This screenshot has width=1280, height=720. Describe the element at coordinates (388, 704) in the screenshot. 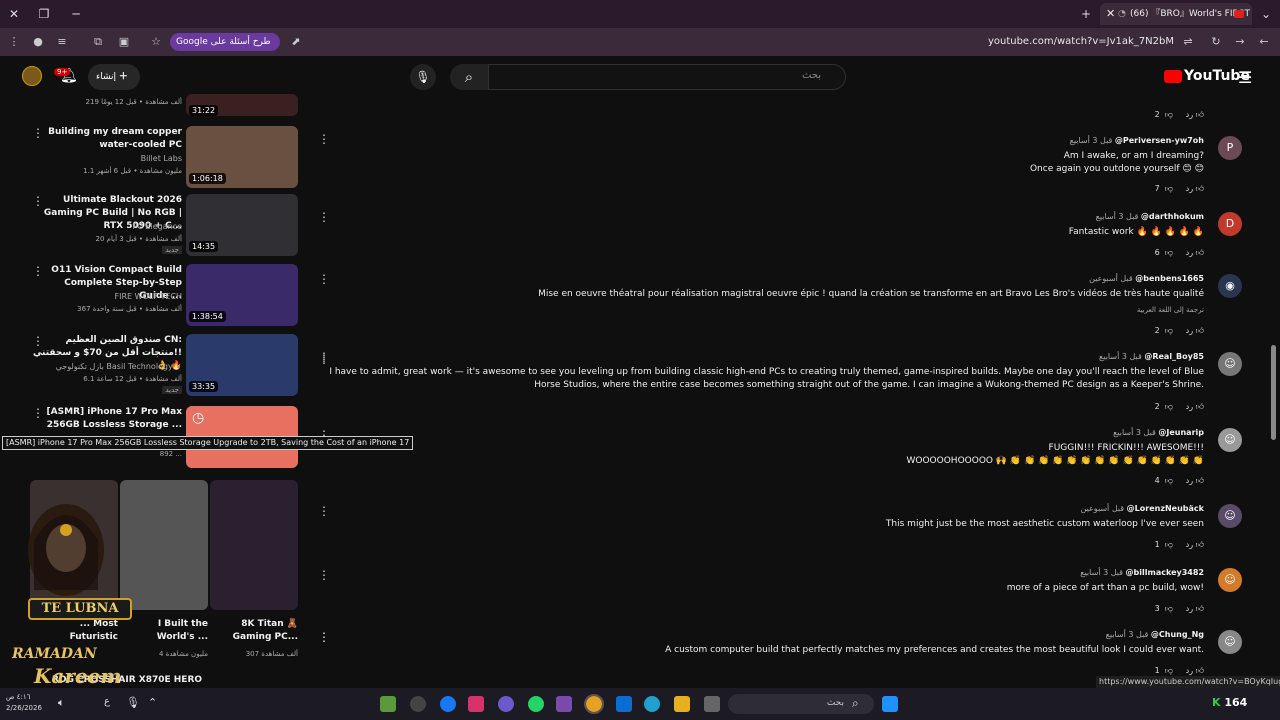

I see `app-icon-game` at that location.